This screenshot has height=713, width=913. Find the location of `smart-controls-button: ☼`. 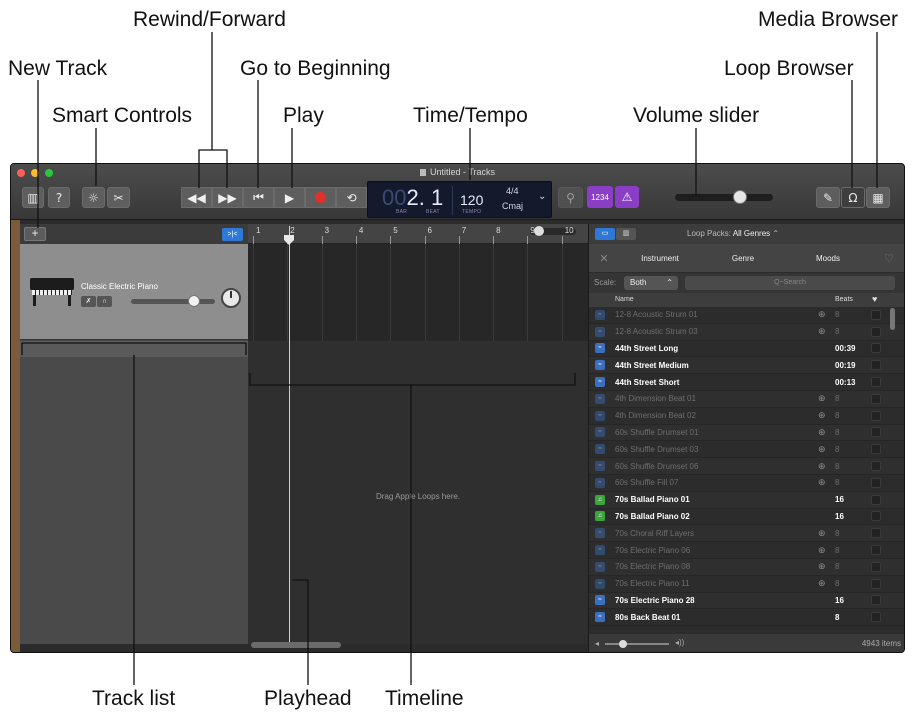

smart-controls-button: ☼ is located at coordinates (93, 197).